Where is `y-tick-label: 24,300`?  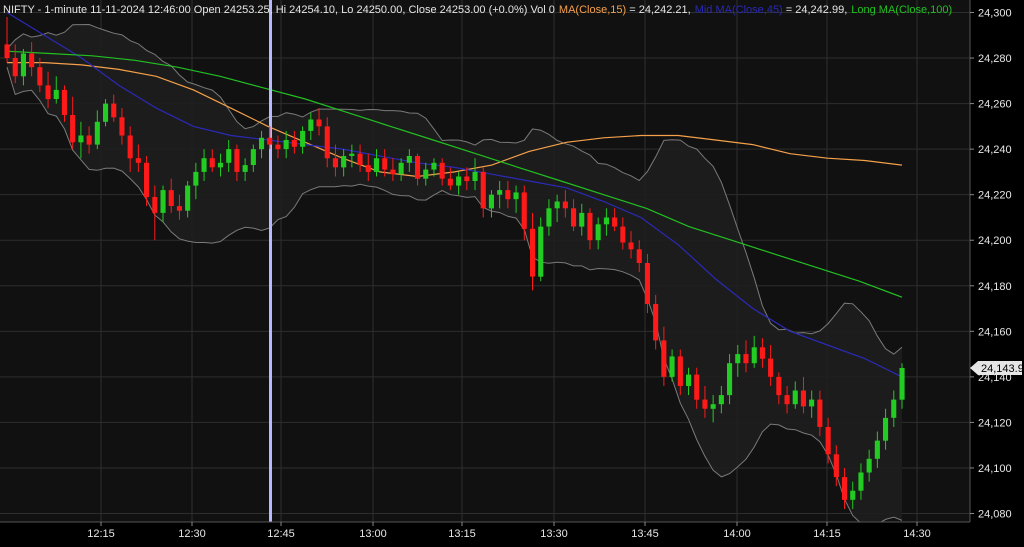
y-tick-label: 24,300 is located at coordinates (995, 14).